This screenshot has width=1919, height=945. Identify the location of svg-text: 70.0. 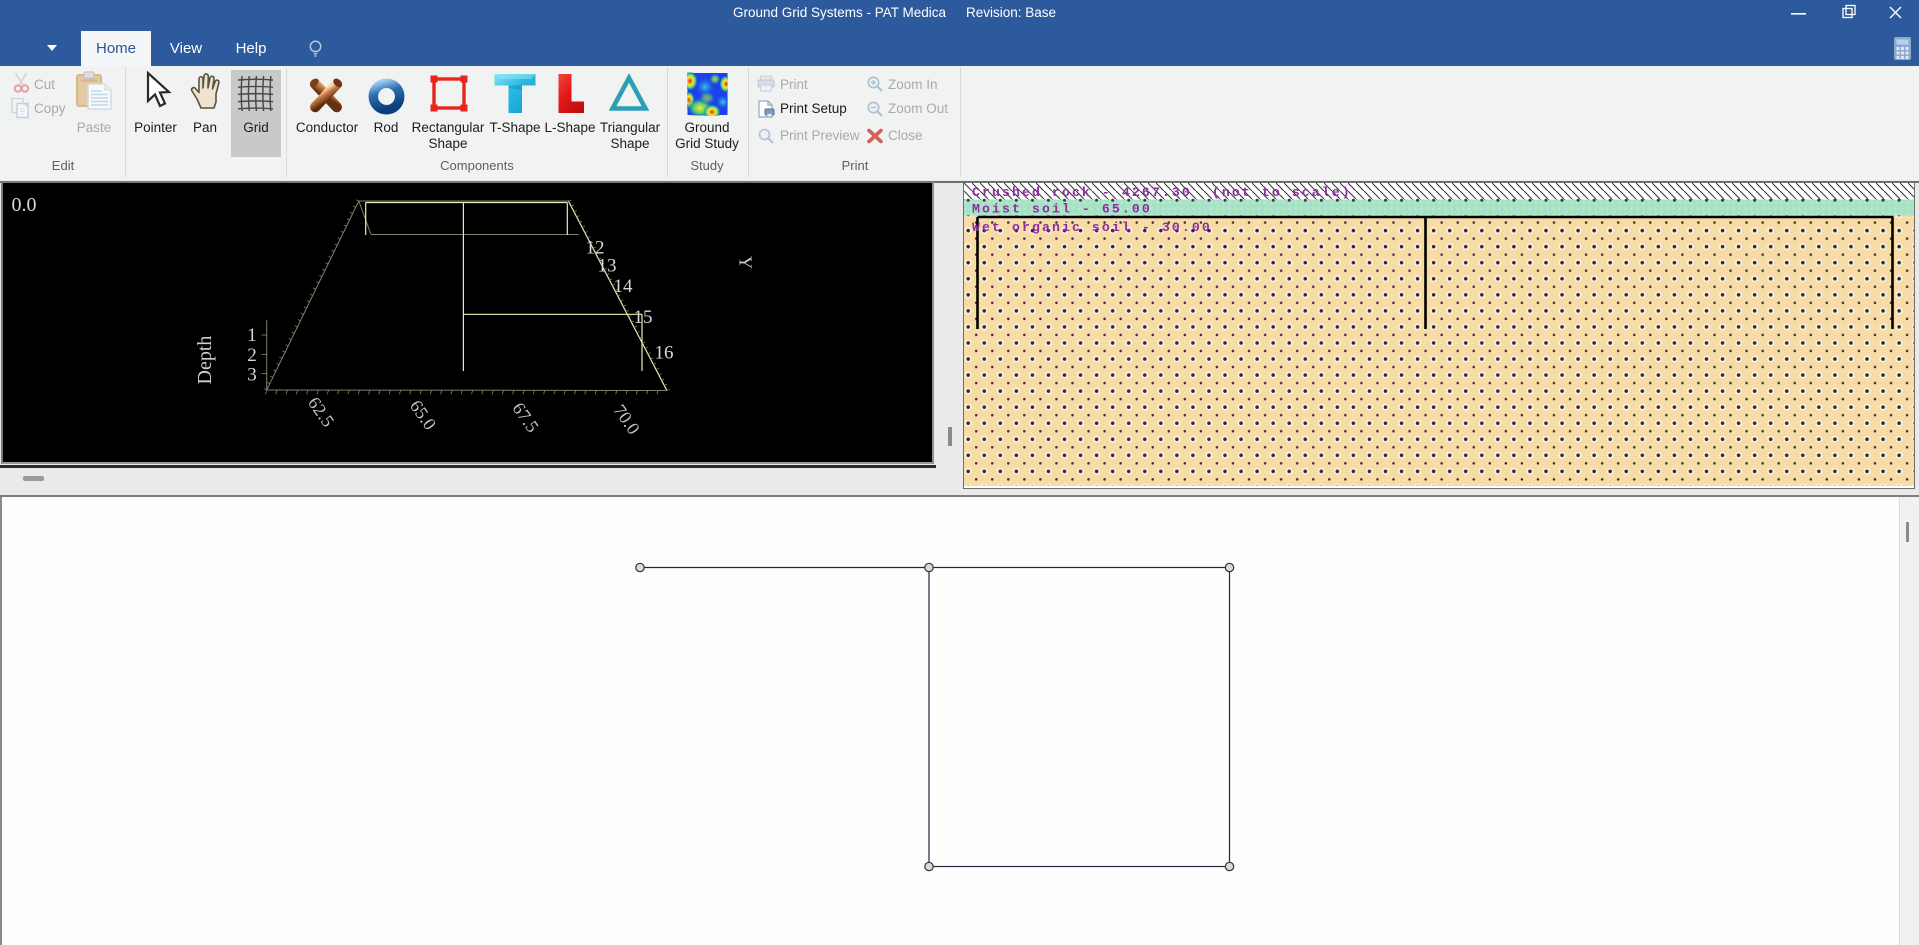
(626, 419).